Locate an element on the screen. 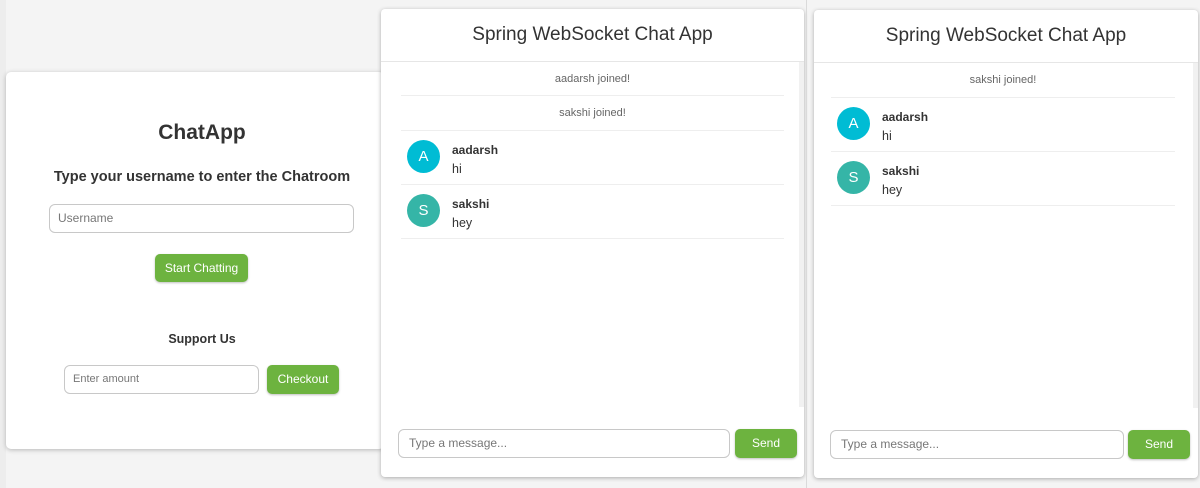 The width and height of the screenshot is (1200, 488). app-title: ChatApp is located at coordinates (202, 132).